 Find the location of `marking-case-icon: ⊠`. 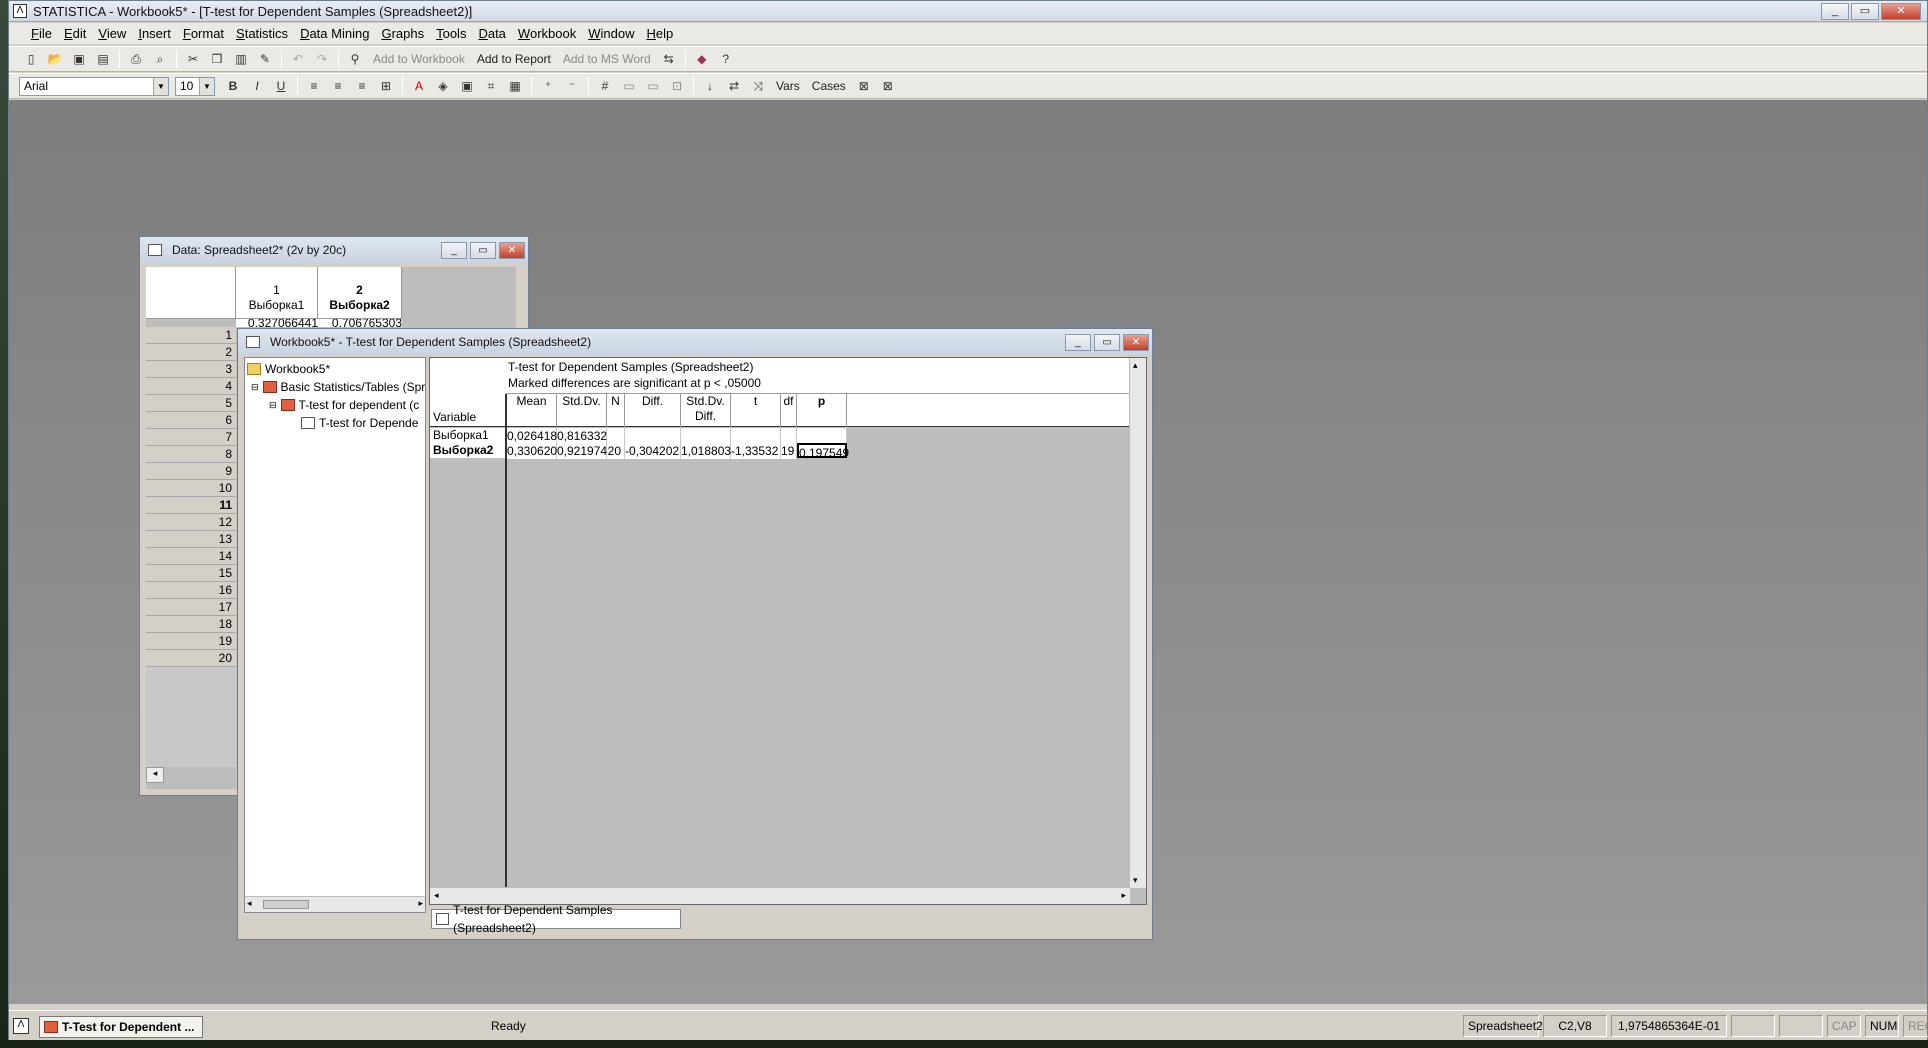

marking-case-icon: ⊠ is located at coordinates (888, 86).